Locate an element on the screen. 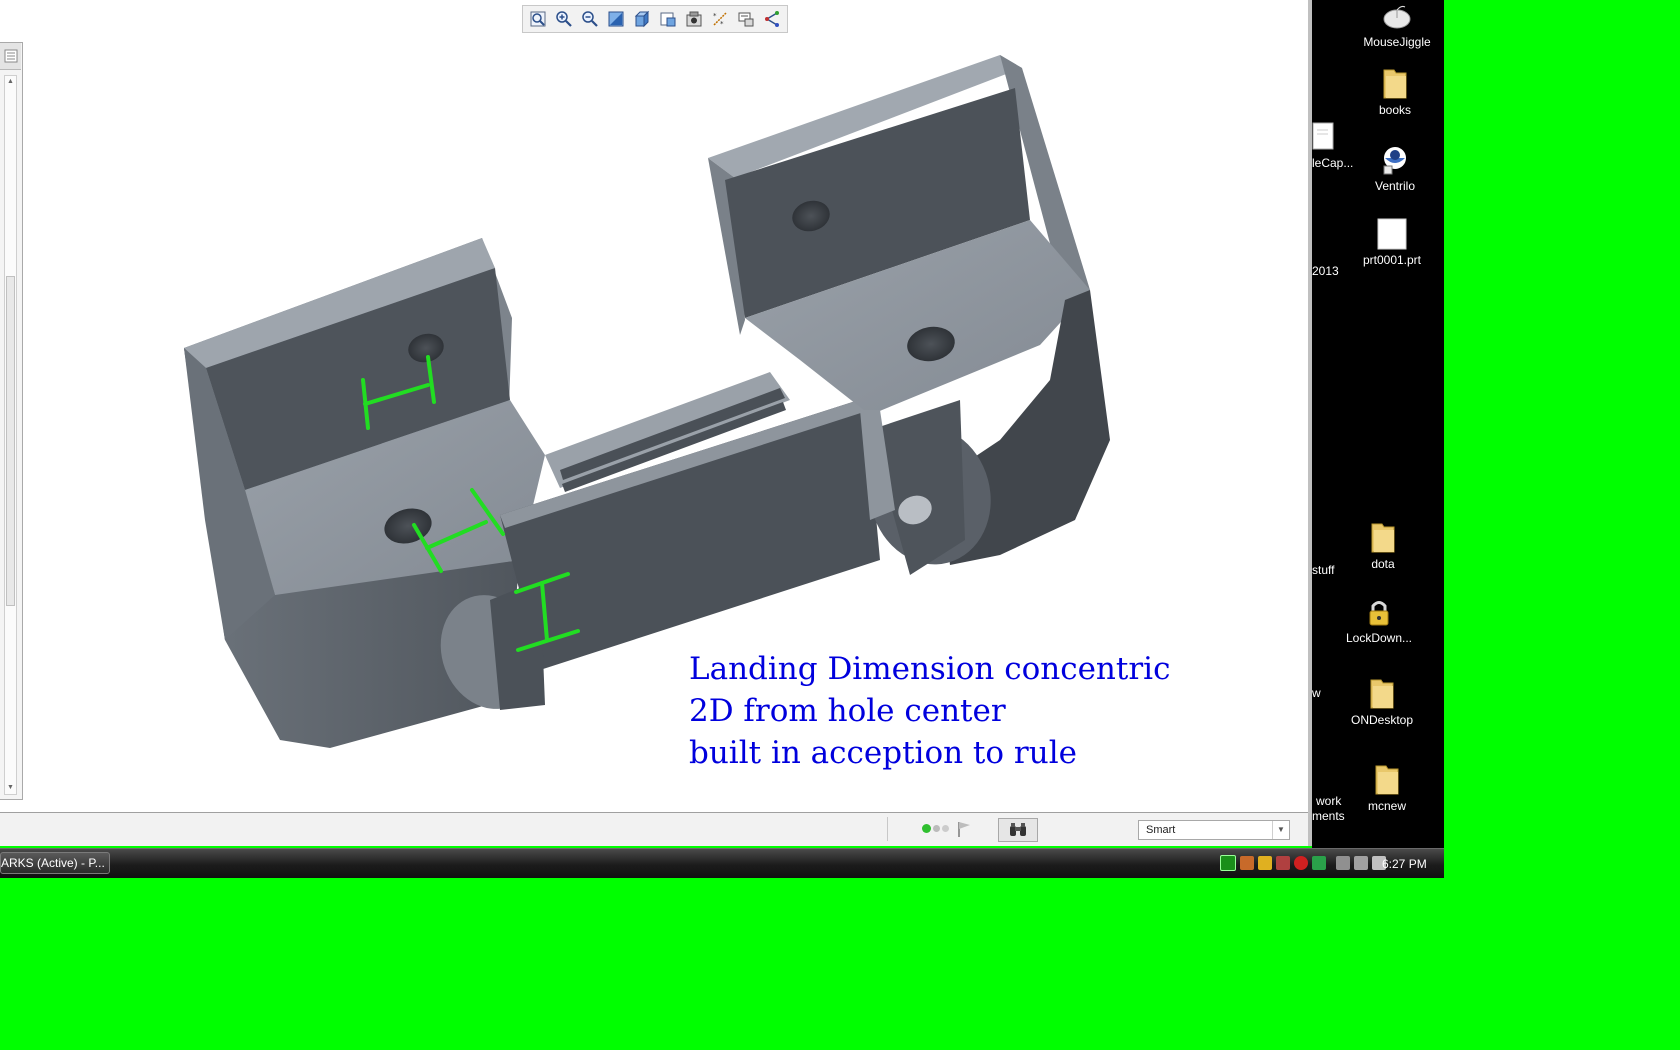 This screenshot has height=1050, width=1680. chevron-down-icon: ▼ is located at coordinates (1280, 830).